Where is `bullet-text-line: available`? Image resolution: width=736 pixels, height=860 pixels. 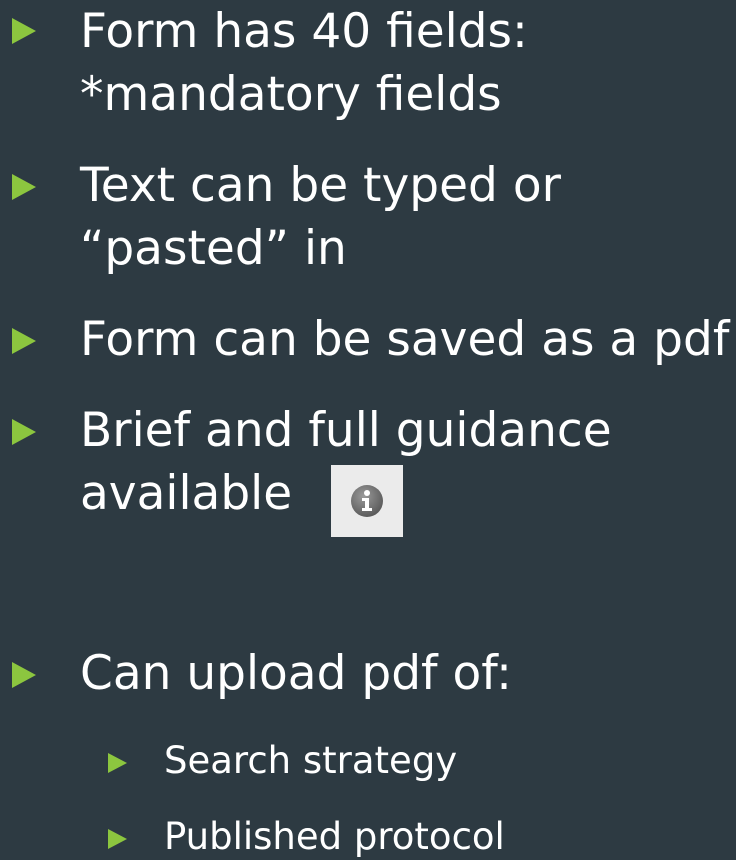
bullet-text-line: available is located at coordinates (186, 493).